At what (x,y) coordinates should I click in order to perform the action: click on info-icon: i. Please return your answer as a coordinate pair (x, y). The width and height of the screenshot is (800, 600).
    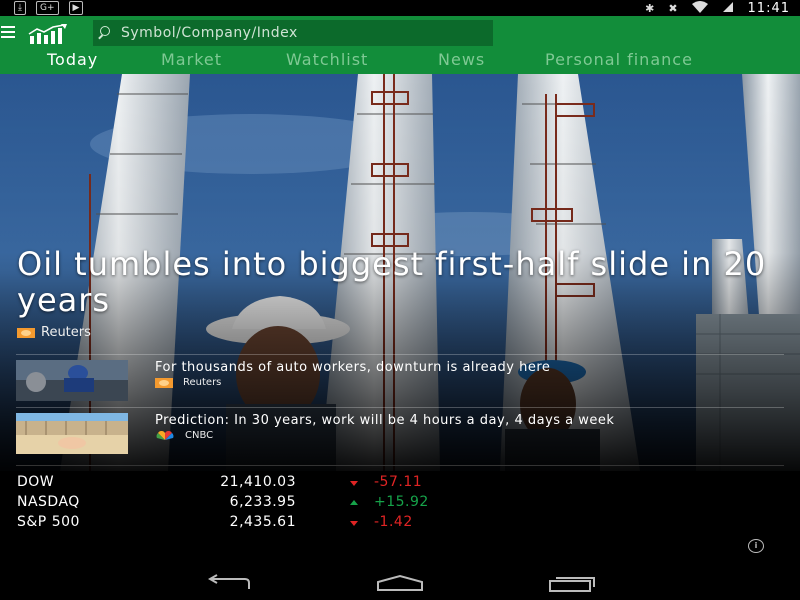
    Looking at the image, I should click on (756, 546).